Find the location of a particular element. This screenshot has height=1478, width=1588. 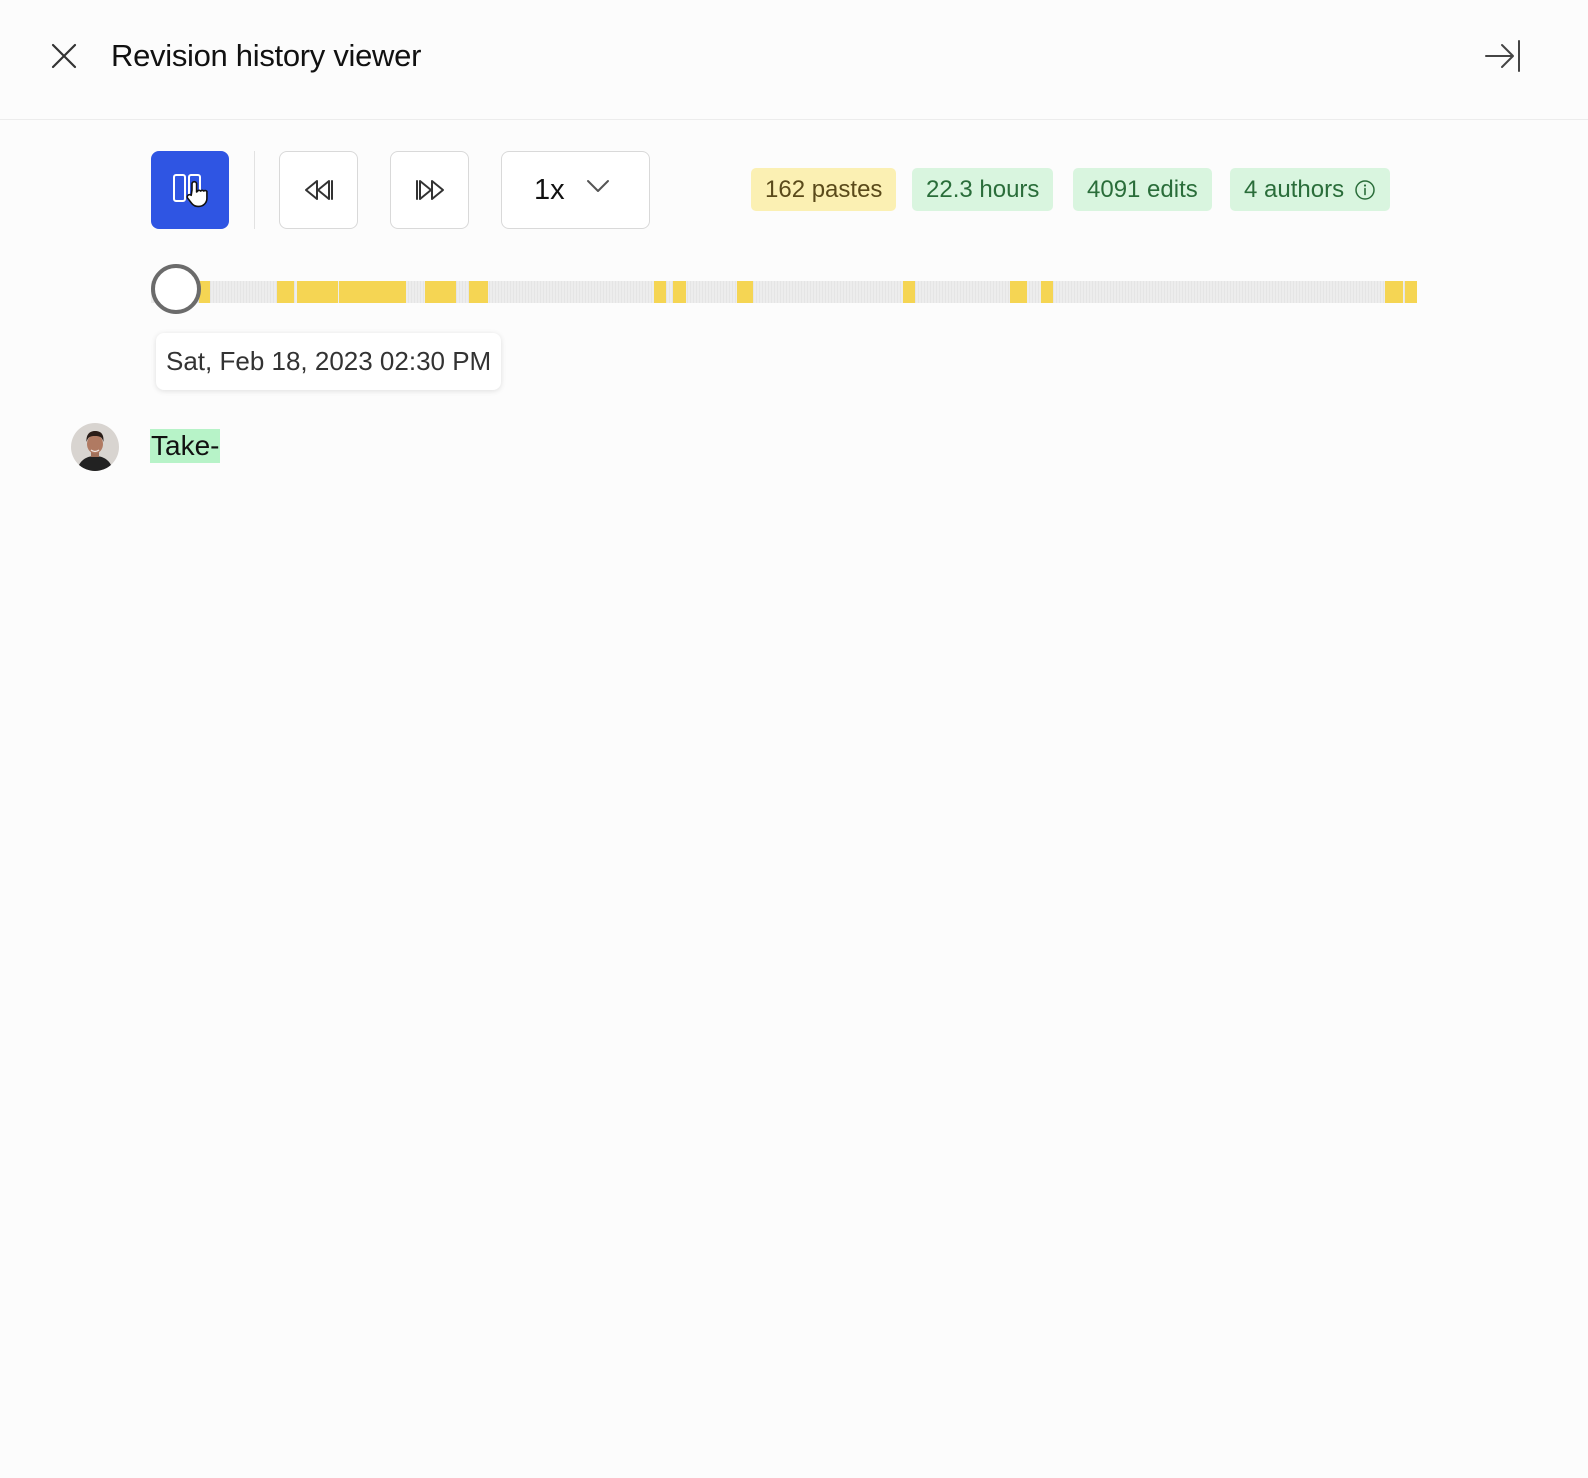

fast-forward-icon is located at coordinates (429, 190).